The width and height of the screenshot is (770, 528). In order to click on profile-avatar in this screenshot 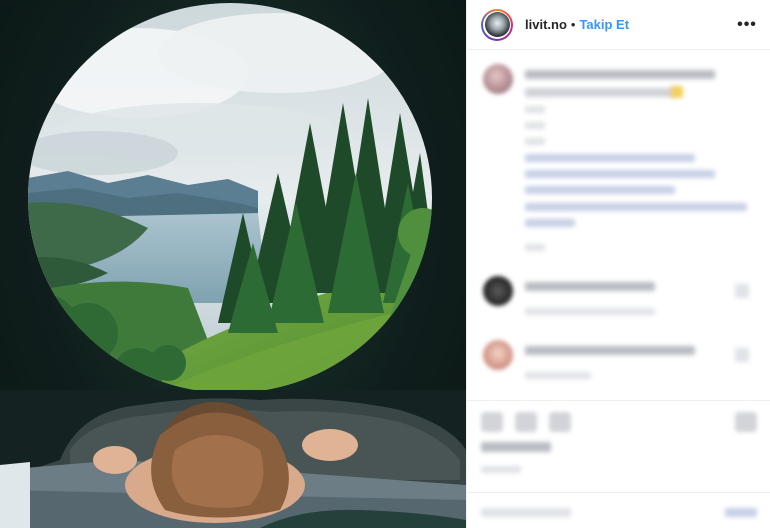, I will do `click(497, 24)`.